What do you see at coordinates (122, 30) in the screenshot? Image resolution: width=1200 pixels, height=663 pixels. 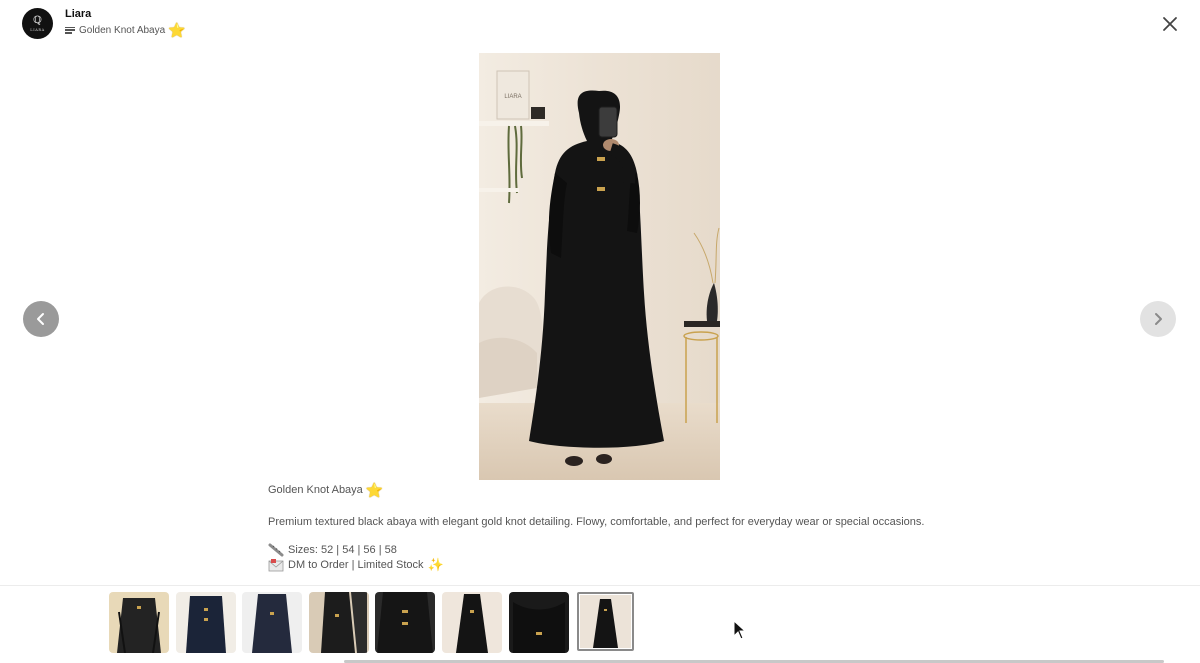 I see `post-subtitle-text: Golden Knot Abaya` at bounding box center [122, 30].